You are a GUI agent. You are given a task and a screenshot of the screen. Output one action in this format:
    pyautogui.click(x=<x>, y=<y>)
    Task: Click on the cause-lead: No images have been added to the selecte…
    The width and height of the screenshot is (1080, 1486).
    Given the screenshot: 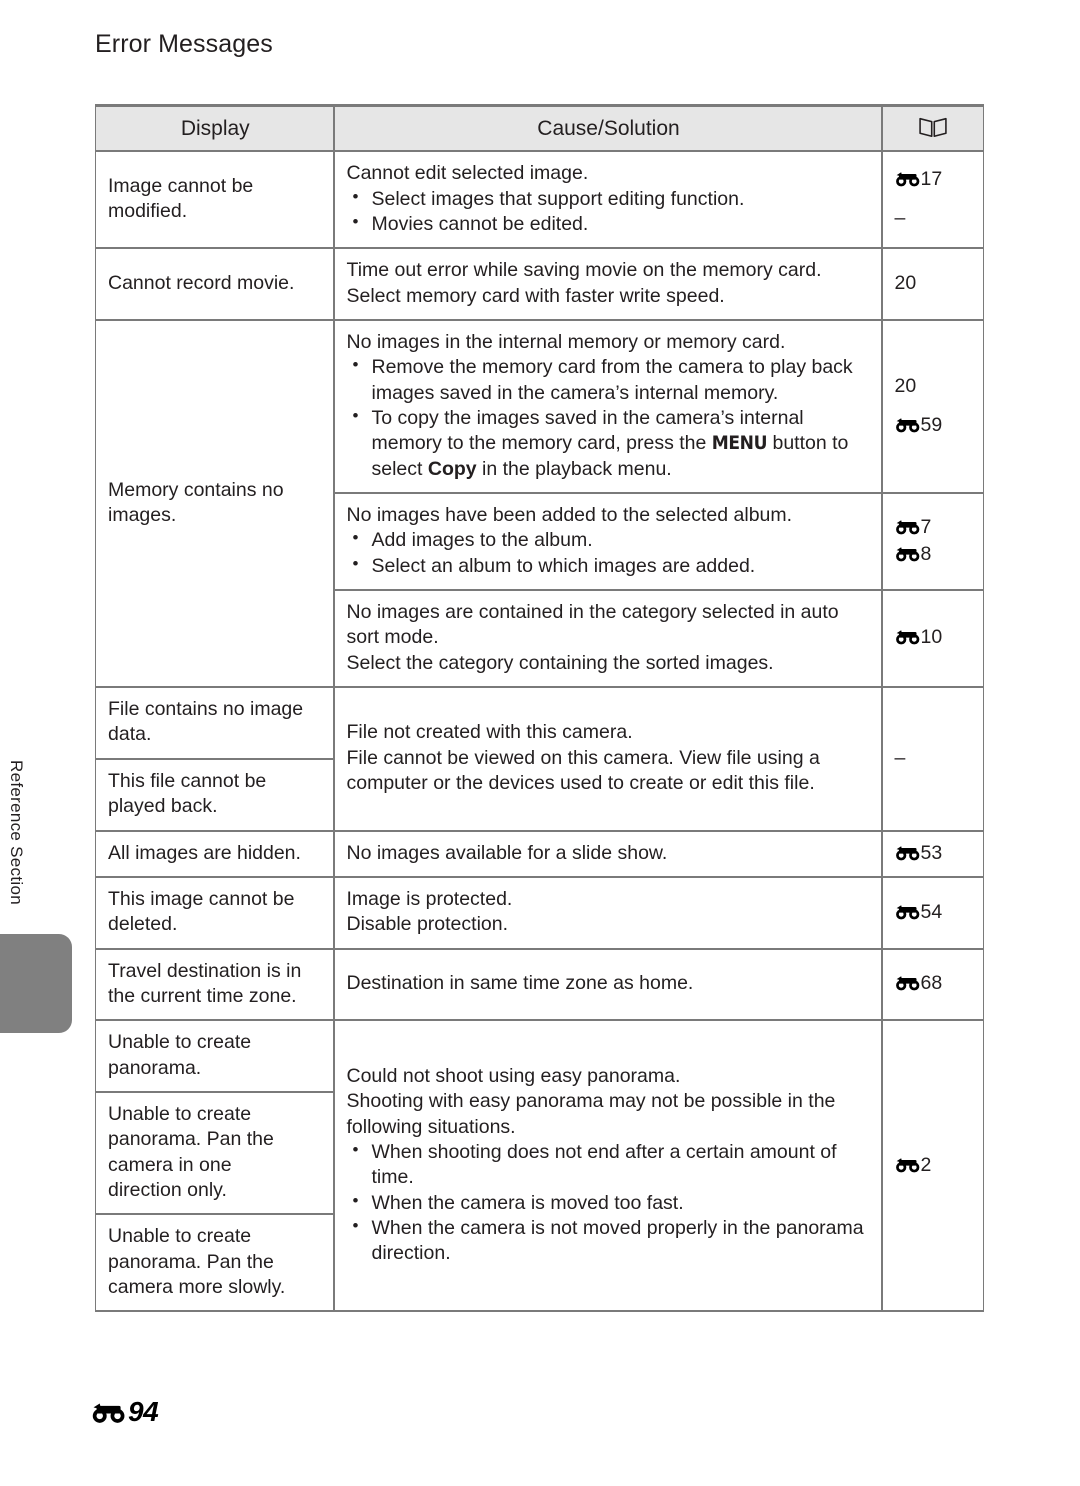 What is the action you would take?
    pyautogui.click(x=569, y=515)
    